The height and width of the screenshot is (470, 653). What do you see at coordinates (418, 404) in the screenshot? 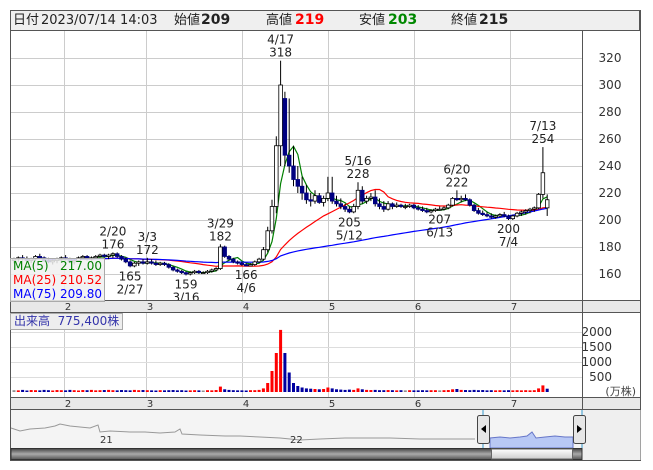
I see `volume-month-label: 6` at bounding box center [418, 404].